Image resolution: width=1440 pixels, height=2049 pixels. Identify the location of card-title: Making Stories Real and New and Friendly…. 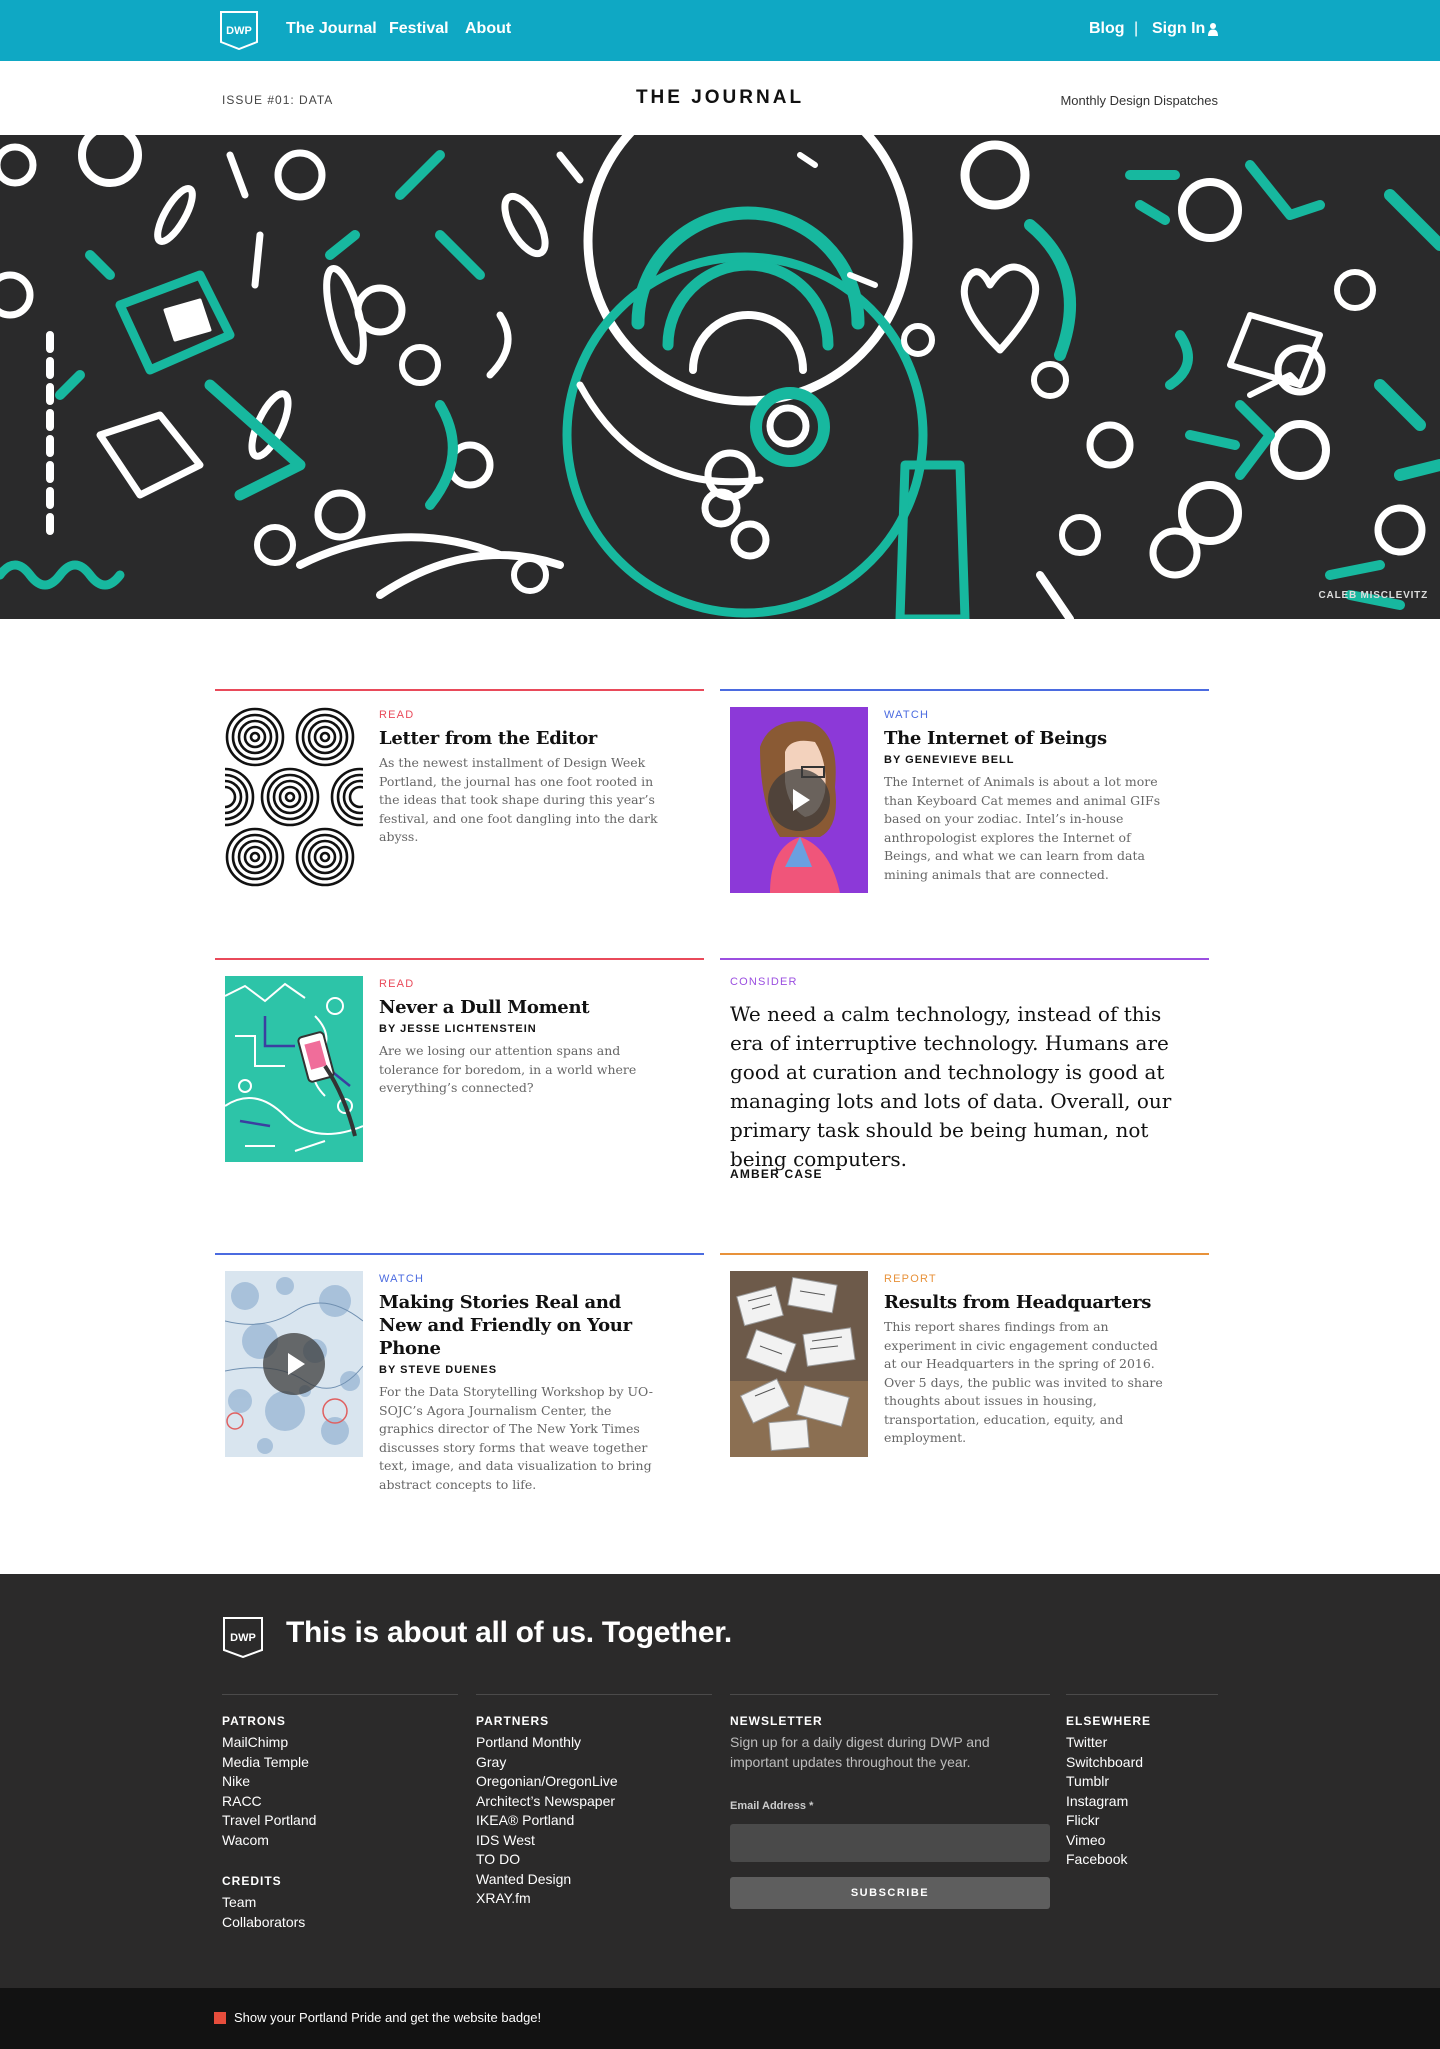
(524, 1325).